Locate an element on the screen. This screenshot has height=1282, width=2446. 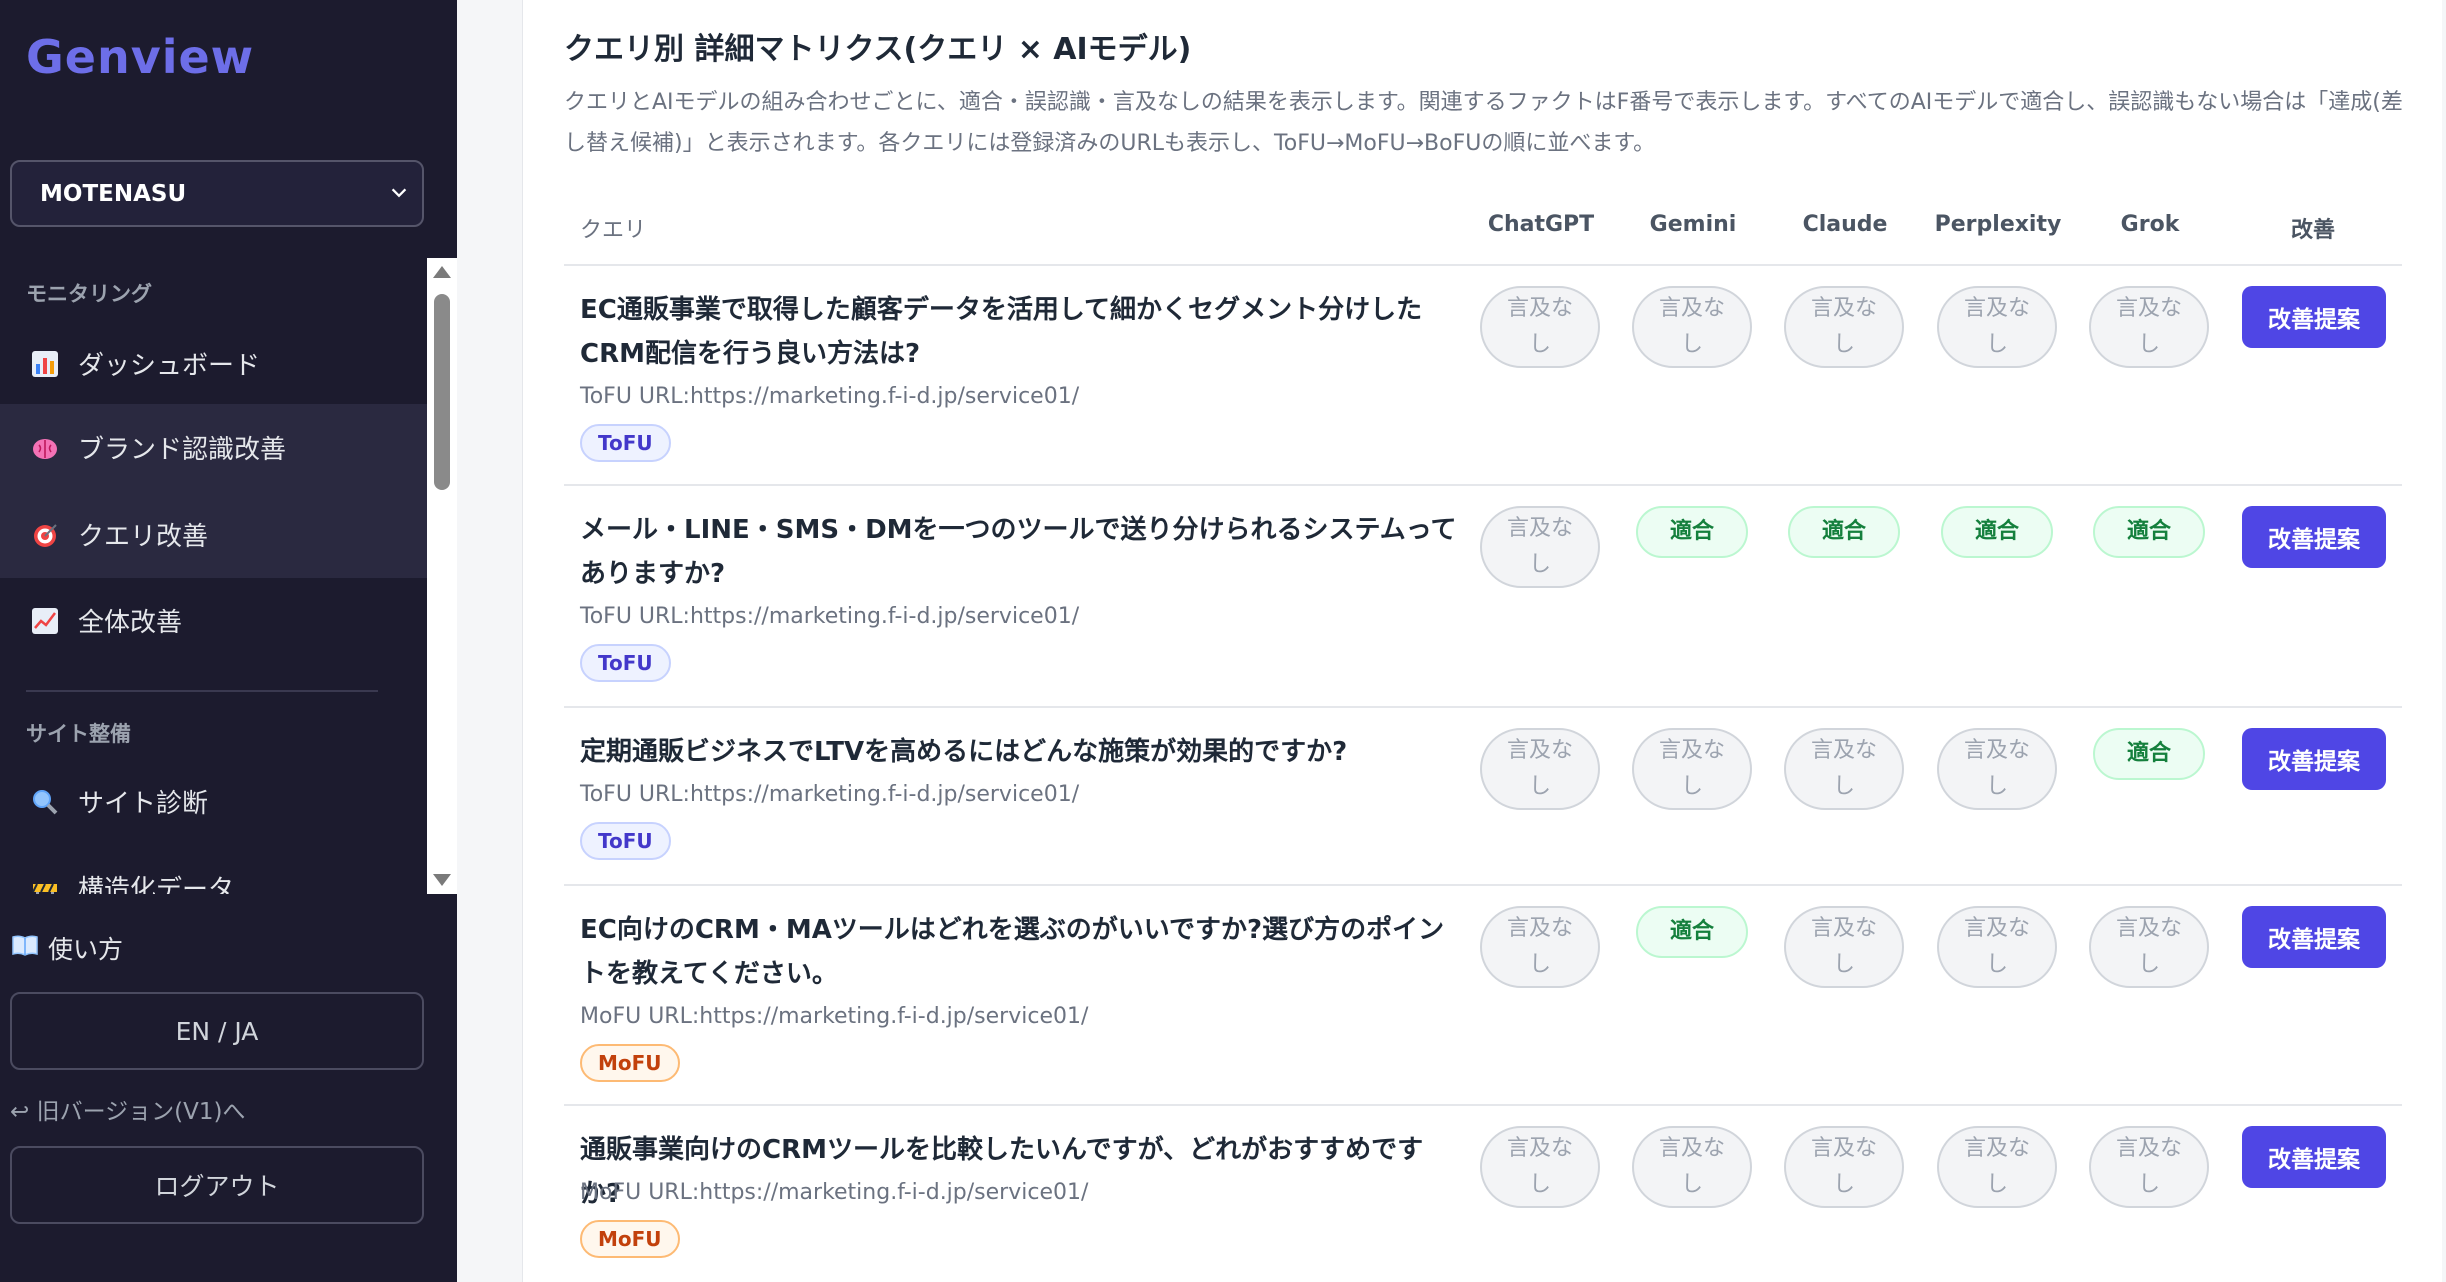
section-label-site: サイト整備 is located at coordinates (78, 734).